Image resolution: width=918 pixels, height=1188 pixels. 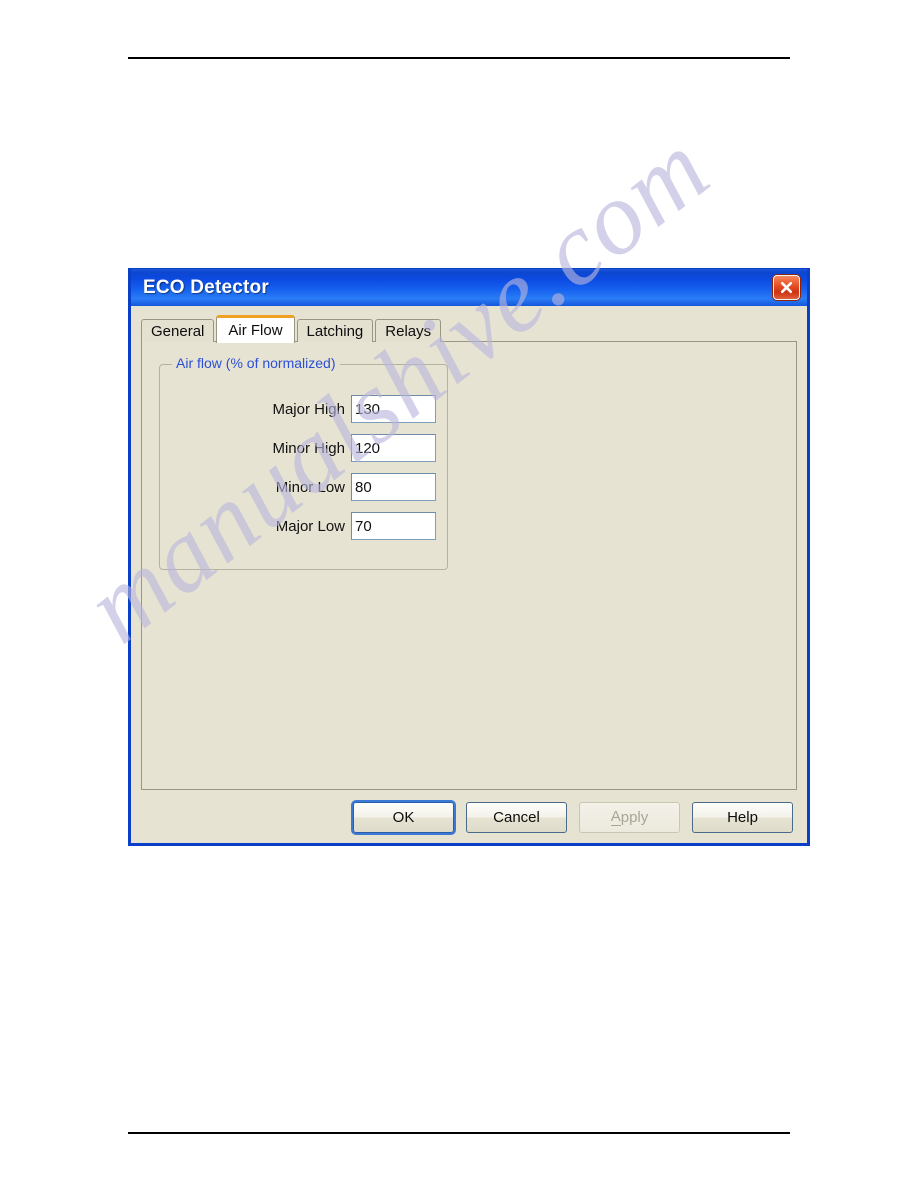 I want to click on dialog-titlebar: ECO Detector, so click(x=469, y=287).